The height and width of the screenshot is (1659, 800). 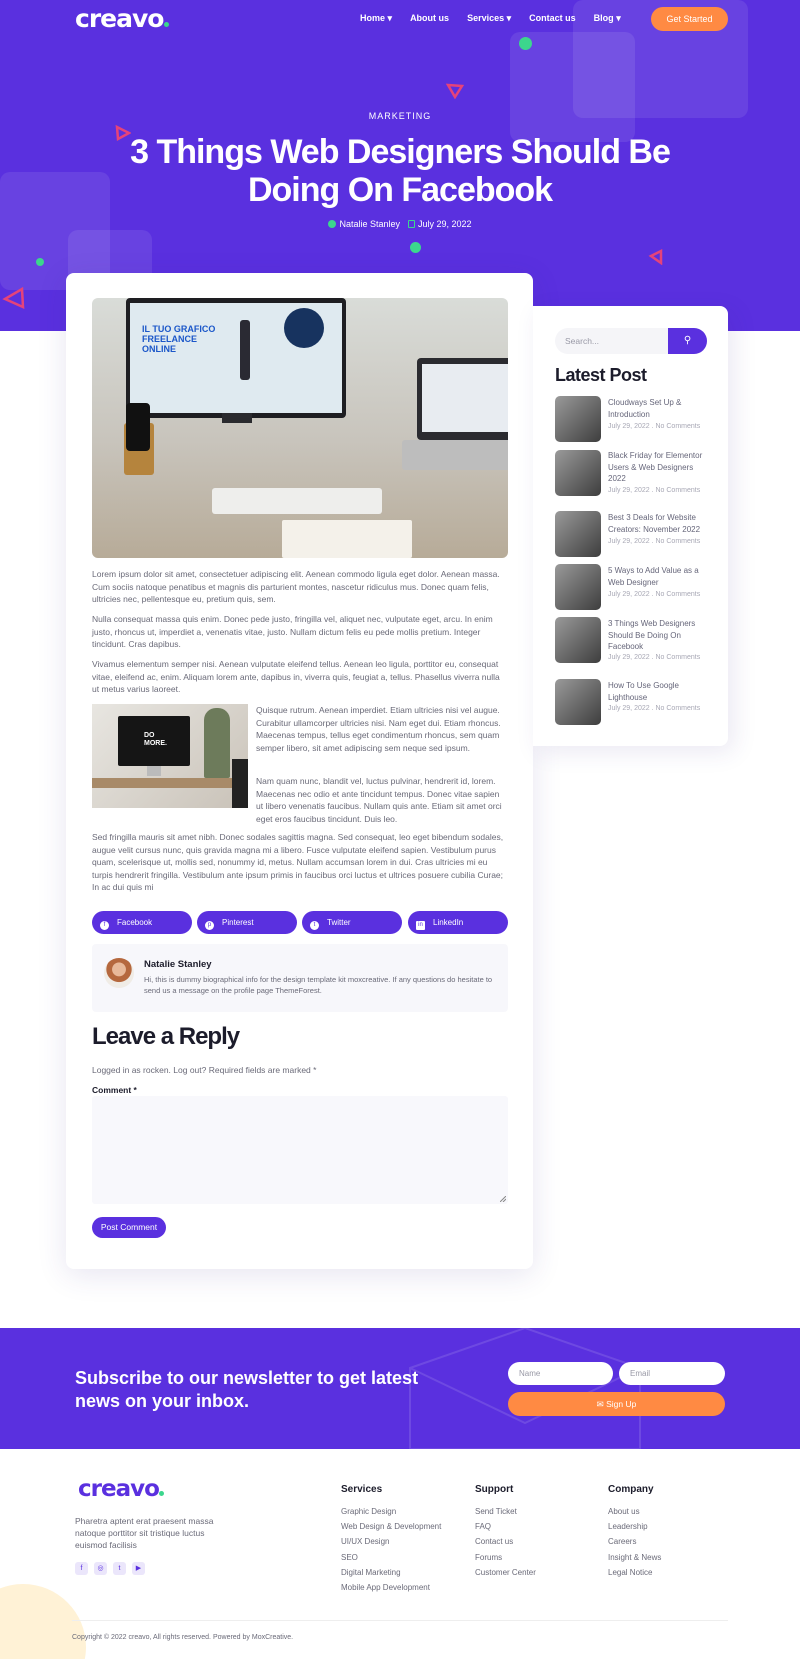 I want to click on linkedin-icon: in, so click(x=420, y=925).